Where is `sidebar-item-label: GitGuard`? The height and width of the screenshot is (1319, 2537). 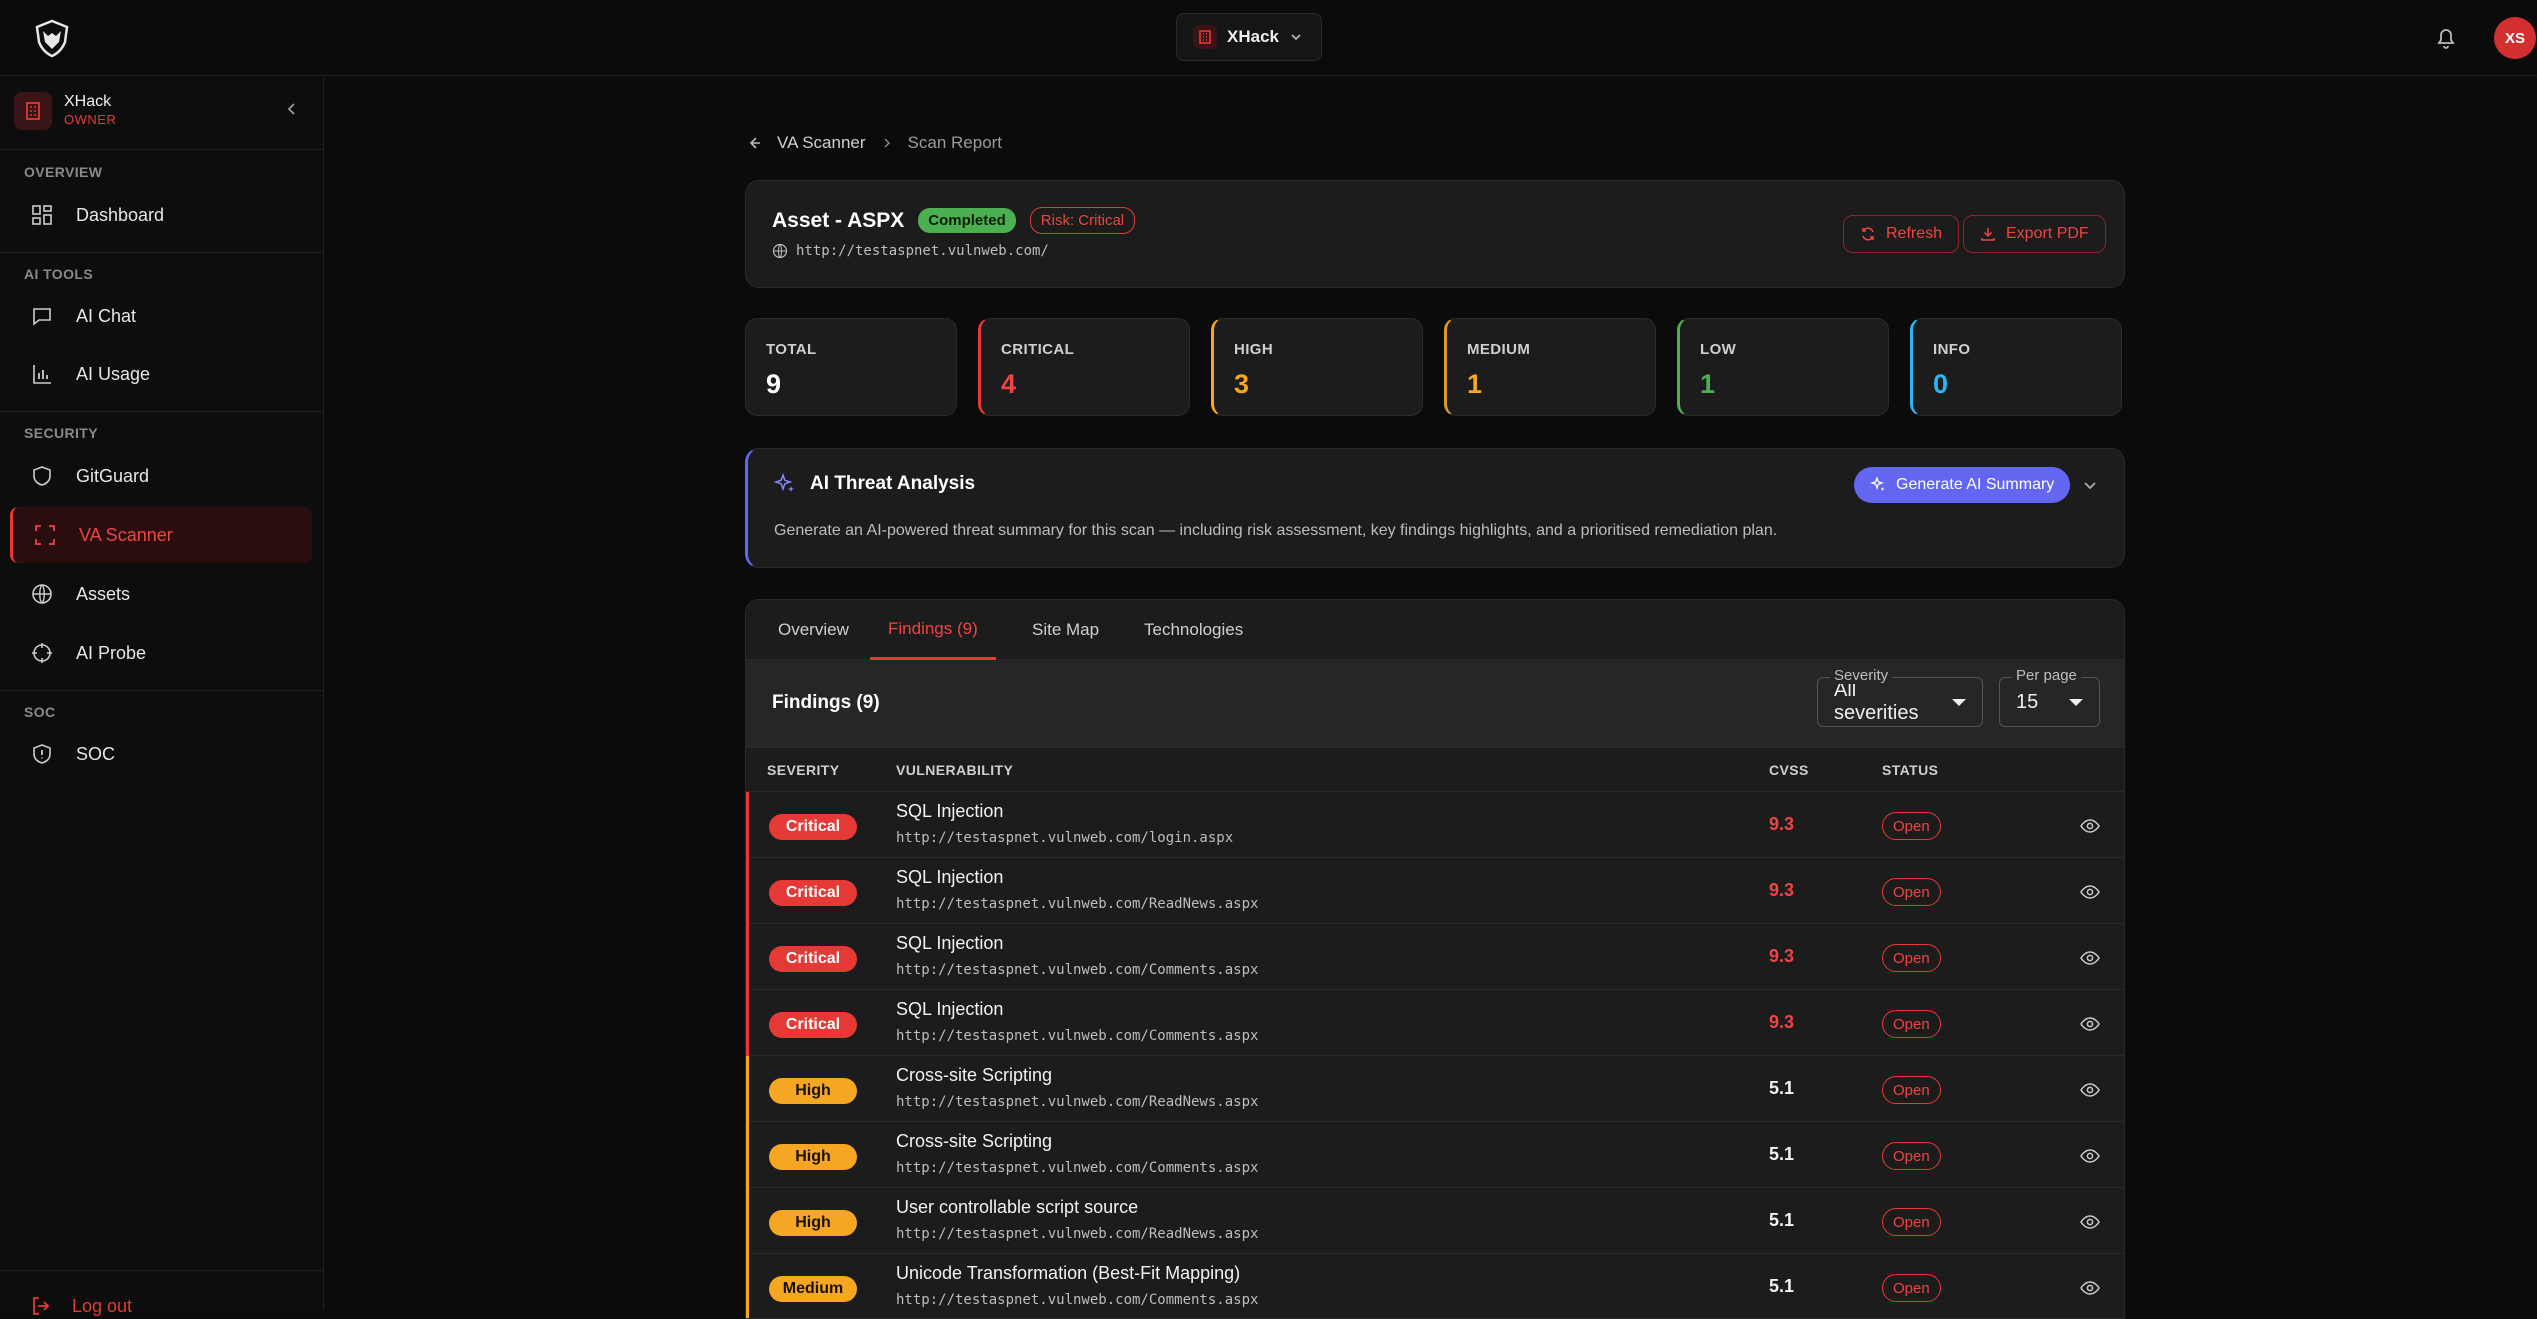
sidebar-item-label: GitGuard is located at coordinates (113, 475).